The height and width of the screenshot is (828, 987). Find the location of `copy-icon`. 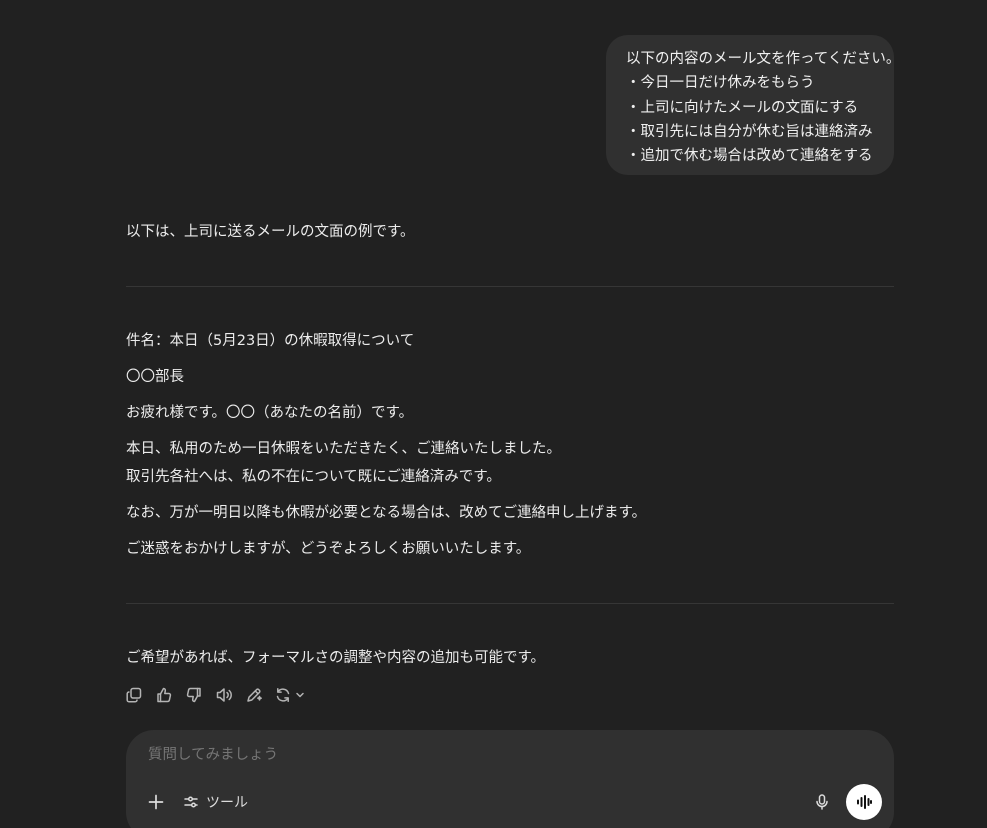

copy-icon is located at coordinates (134, 695).